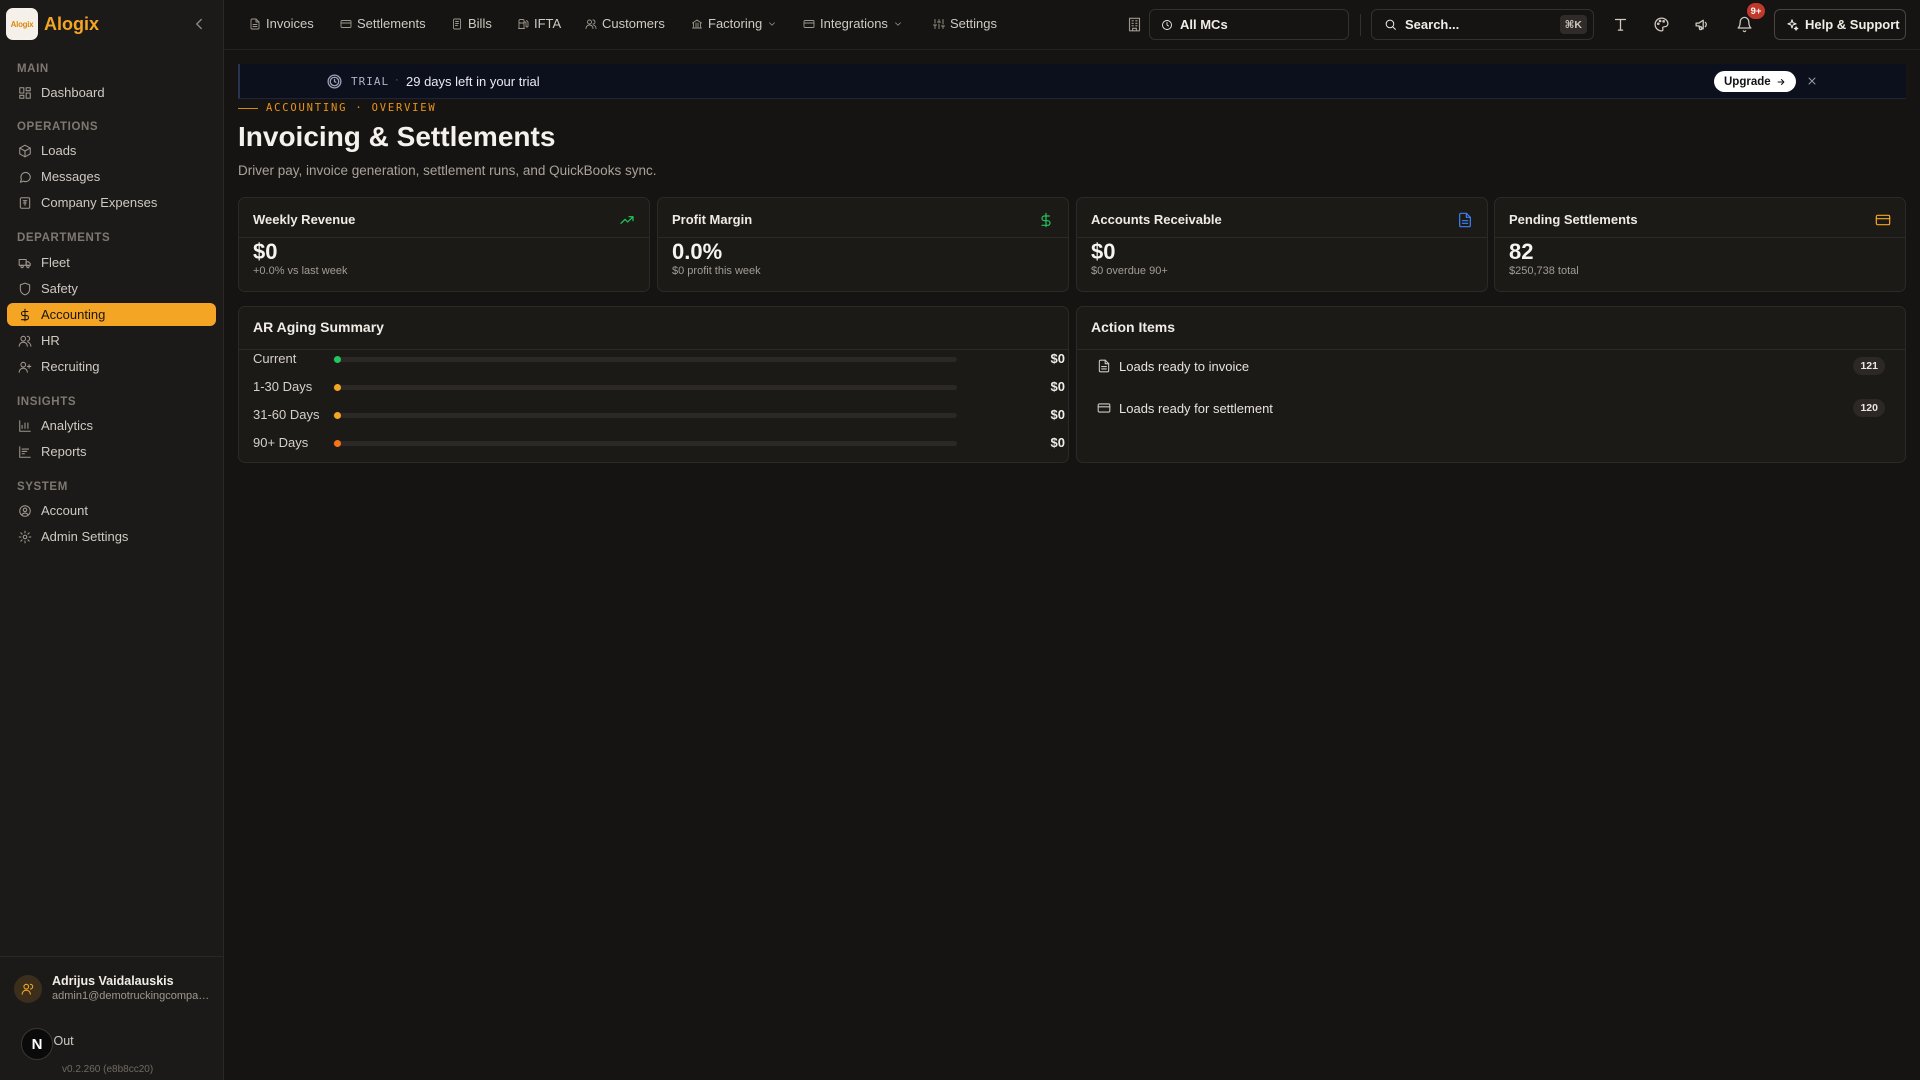 The height and width of the screenshot is (1080, 1920). What do you see at coordinates (712, 219) in the screenshot?
I see `stat-title: Profit Margin` at bounding box center [712, 219].